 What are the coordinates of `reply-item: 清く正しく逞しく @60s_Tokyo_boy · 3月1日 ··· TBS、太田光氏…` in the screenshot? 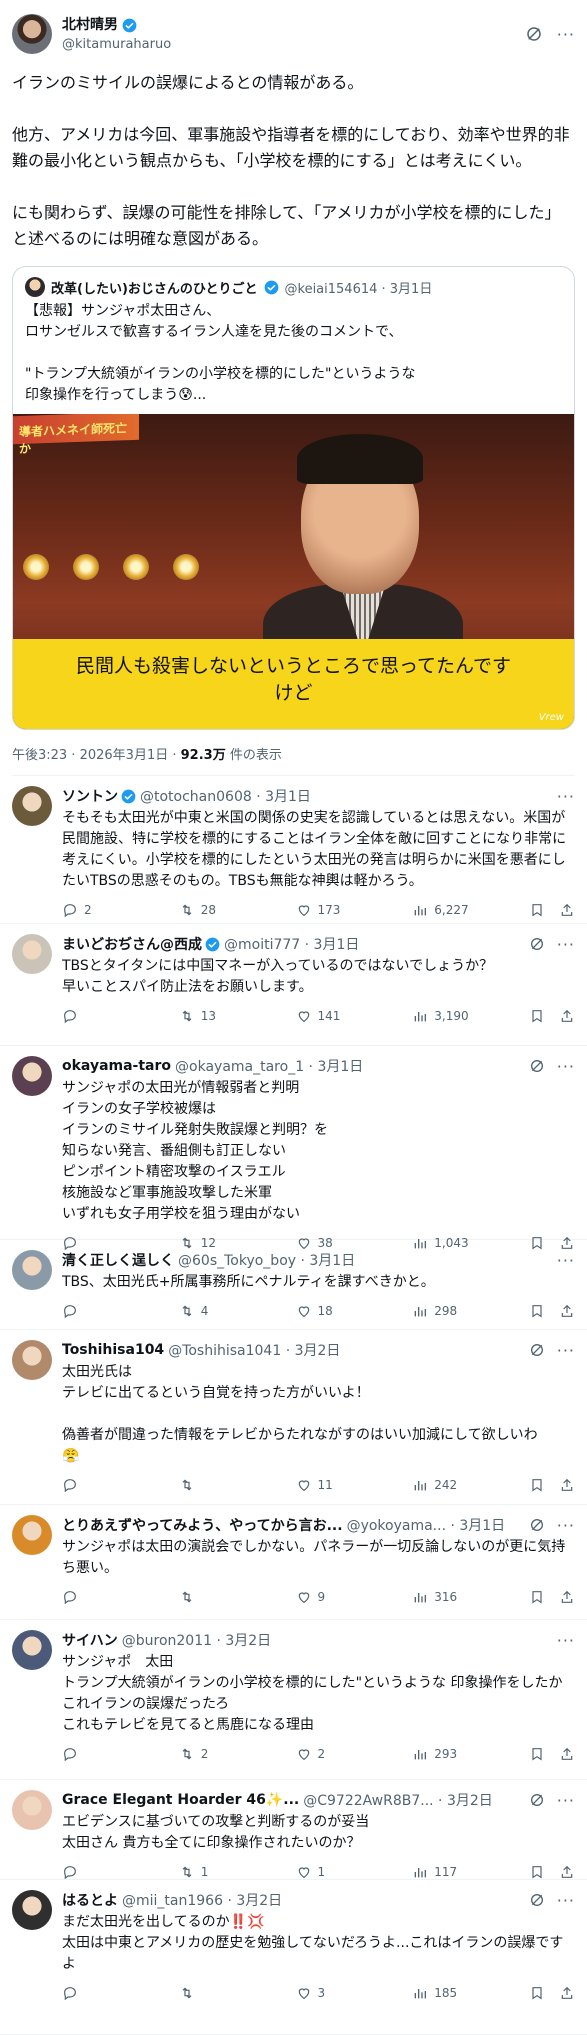 It's located at (293, 1285).